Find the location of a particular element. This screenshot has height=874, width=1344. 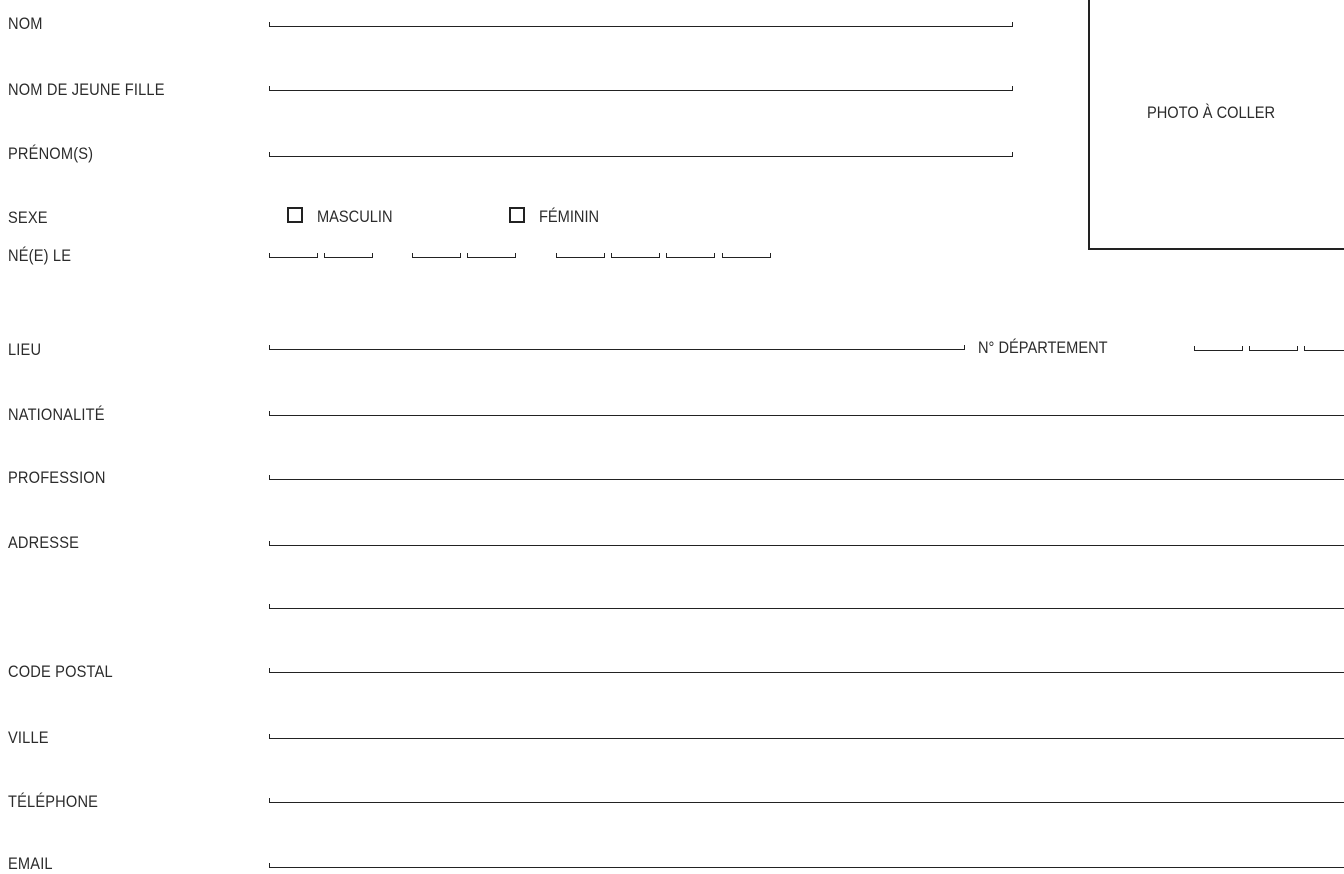

feminin-label: FÉMININ is located at coordinates (569, 216).